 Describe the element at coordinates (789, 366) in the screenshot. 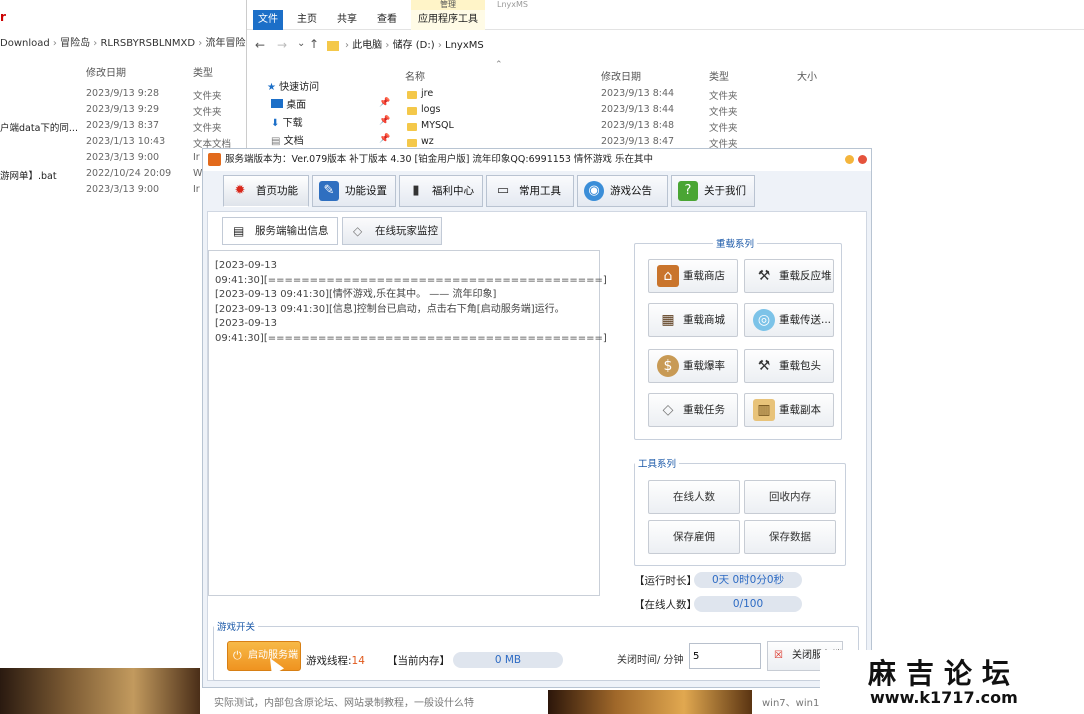

I see `reload-packet-button: ⚒ 重载包头` at that location.